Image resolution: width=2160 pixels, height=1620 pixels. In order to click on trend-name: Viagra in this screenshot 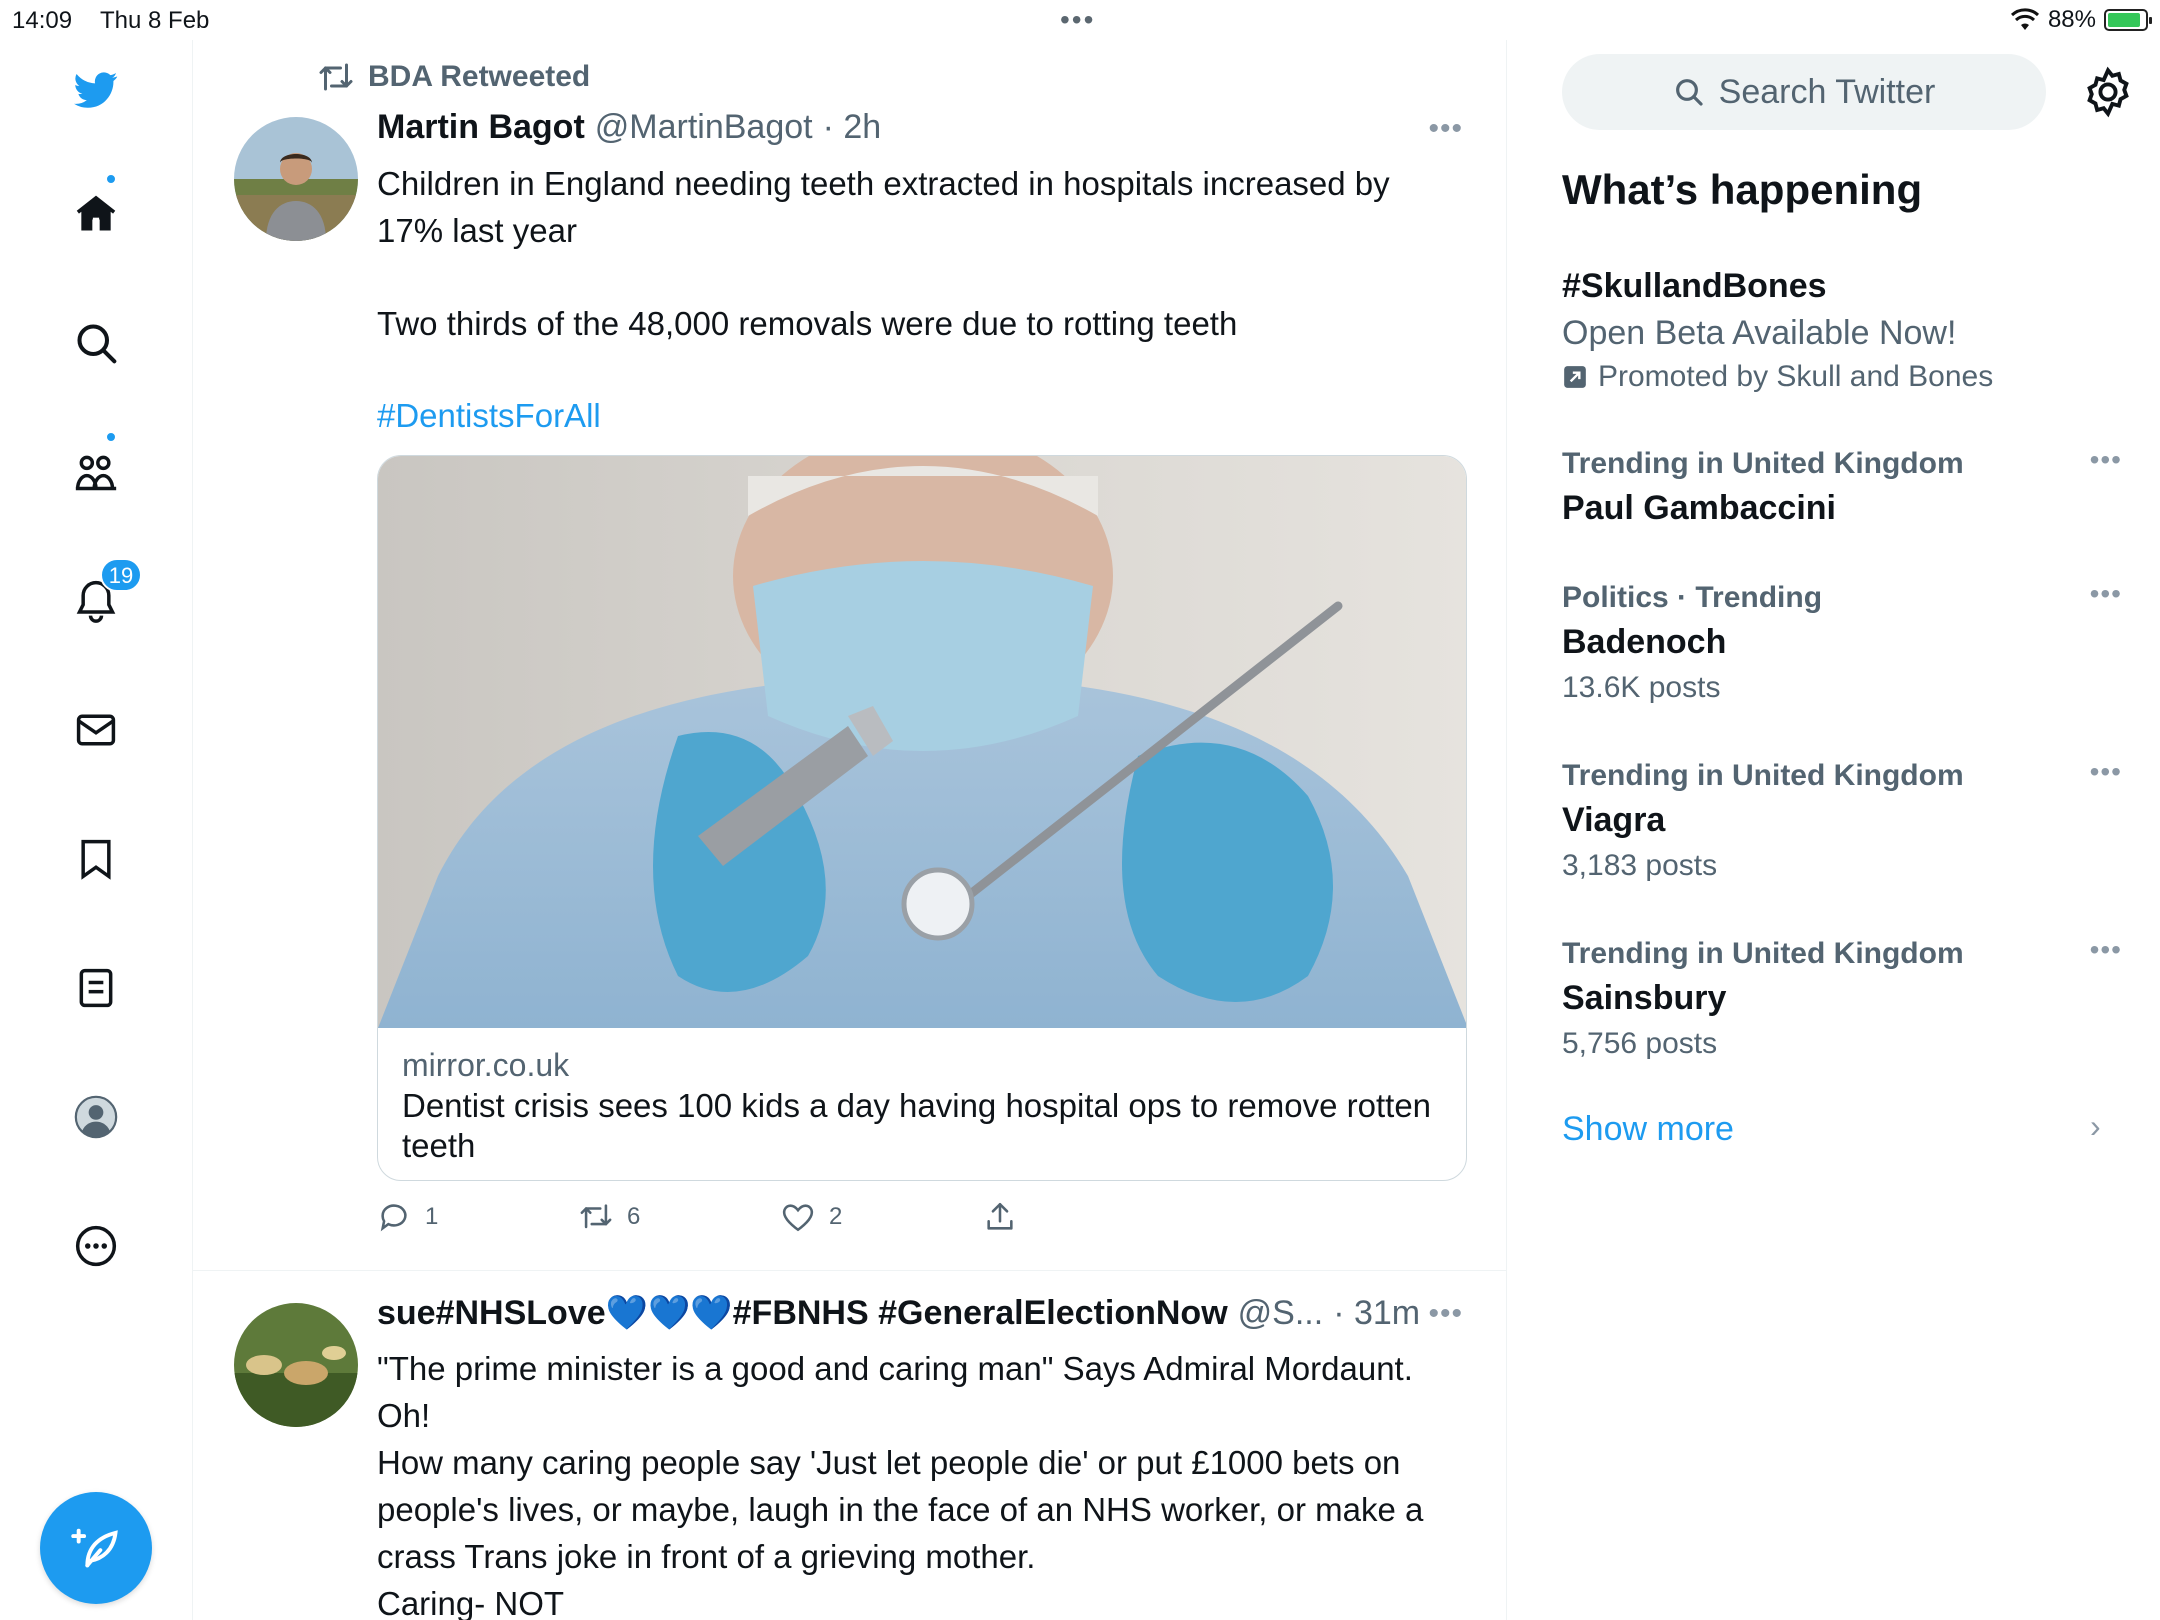, I will do `click(1614, 820)`.